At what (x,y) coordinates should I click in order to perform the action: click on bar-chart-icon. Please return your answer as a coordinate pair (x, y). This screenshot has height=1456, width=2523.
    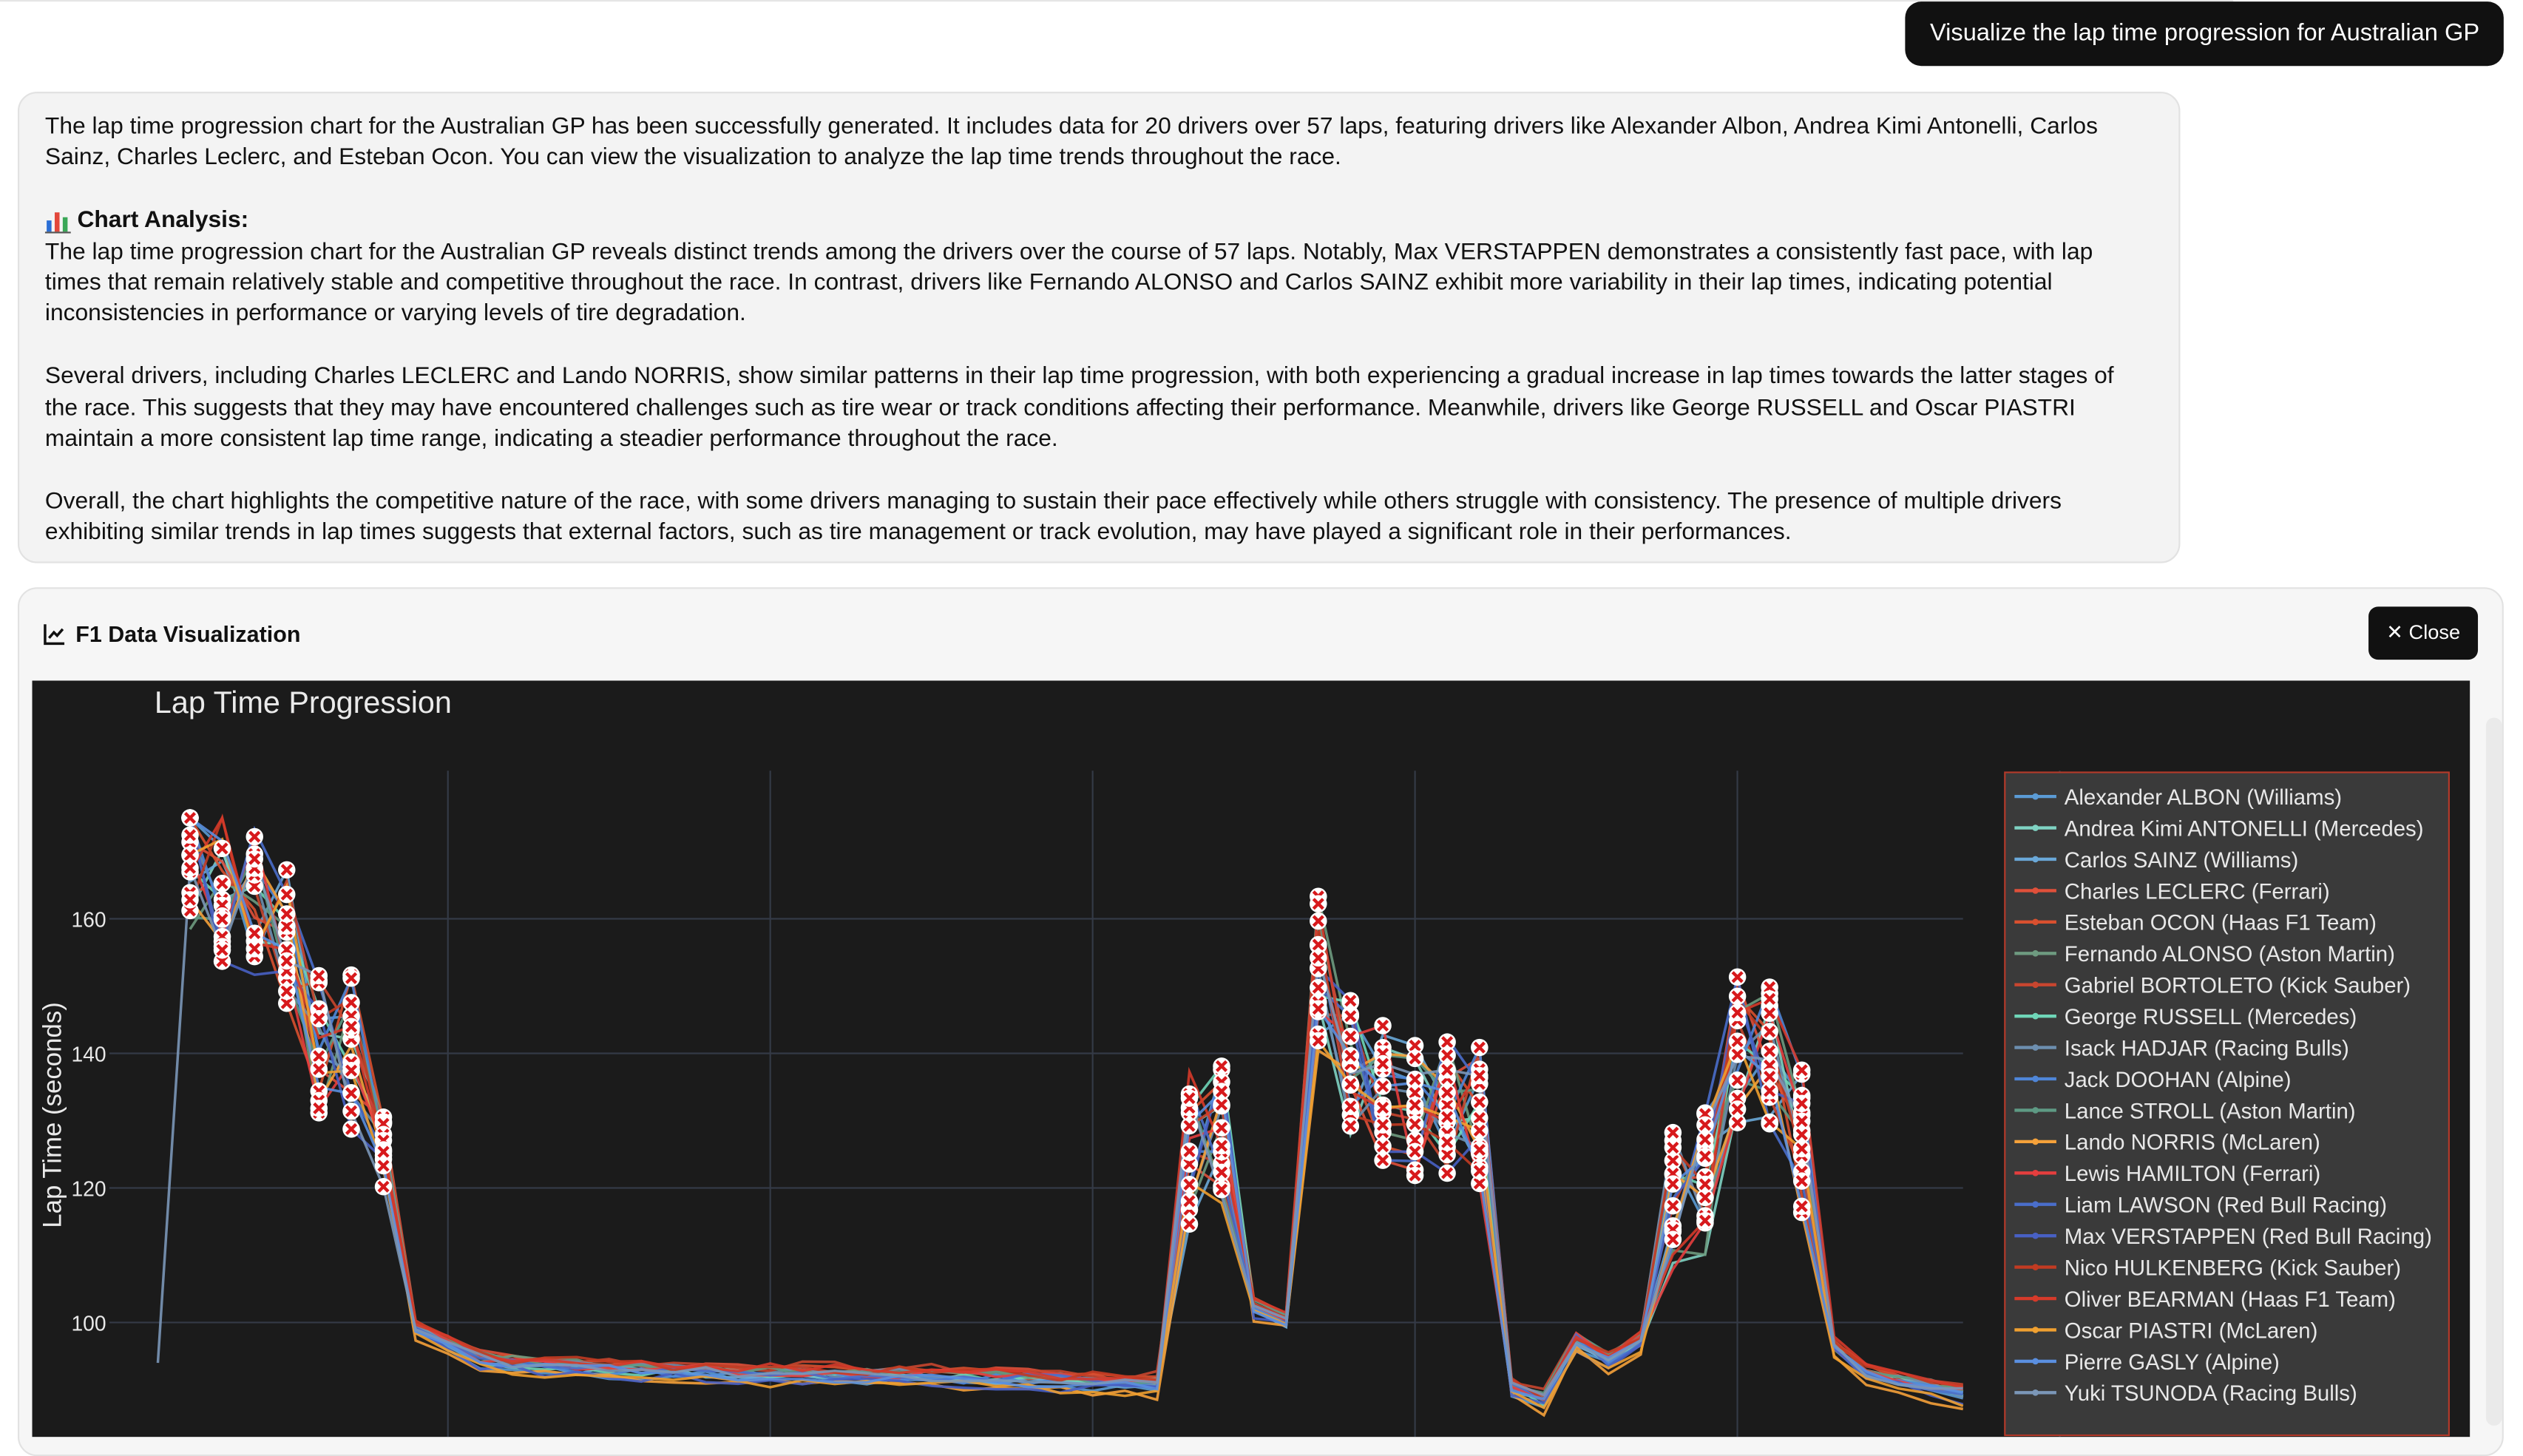
    Looking at the image, I should click on (57, 222).